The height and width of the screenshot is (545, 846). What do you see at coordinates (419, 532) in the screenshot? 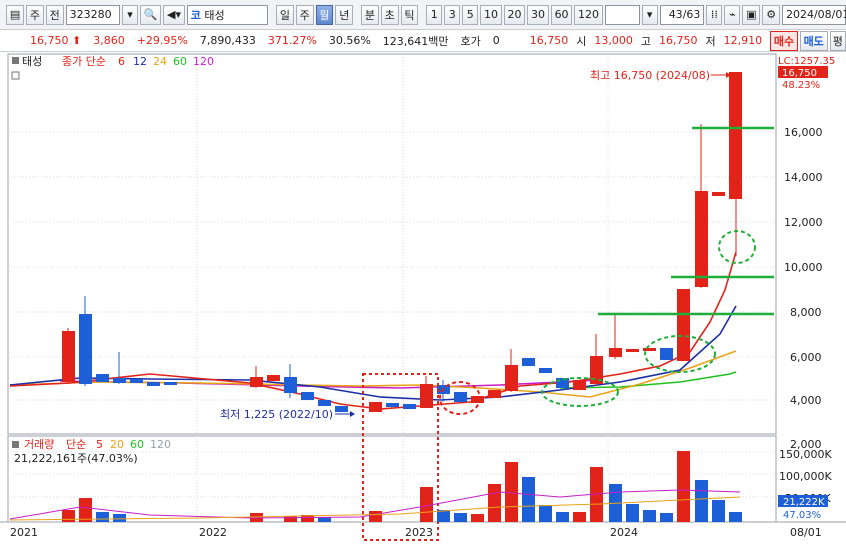
I see `x-label: 2023` at bounding box center [419, 532].